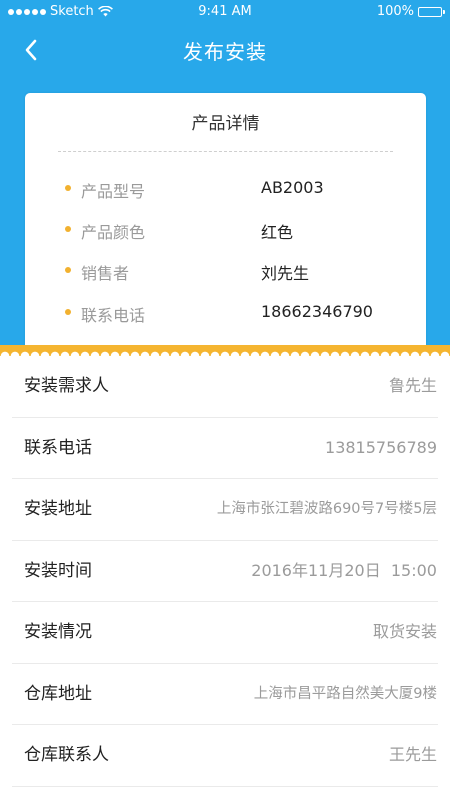 Image resolution: width=450 pixels, height=800 pixels. What do you see at coordinates (345, 693) in the screenshot?
I see `form-row-value: 上海市昌平路自然美大厦9楼` at bounding box center [345, 693].